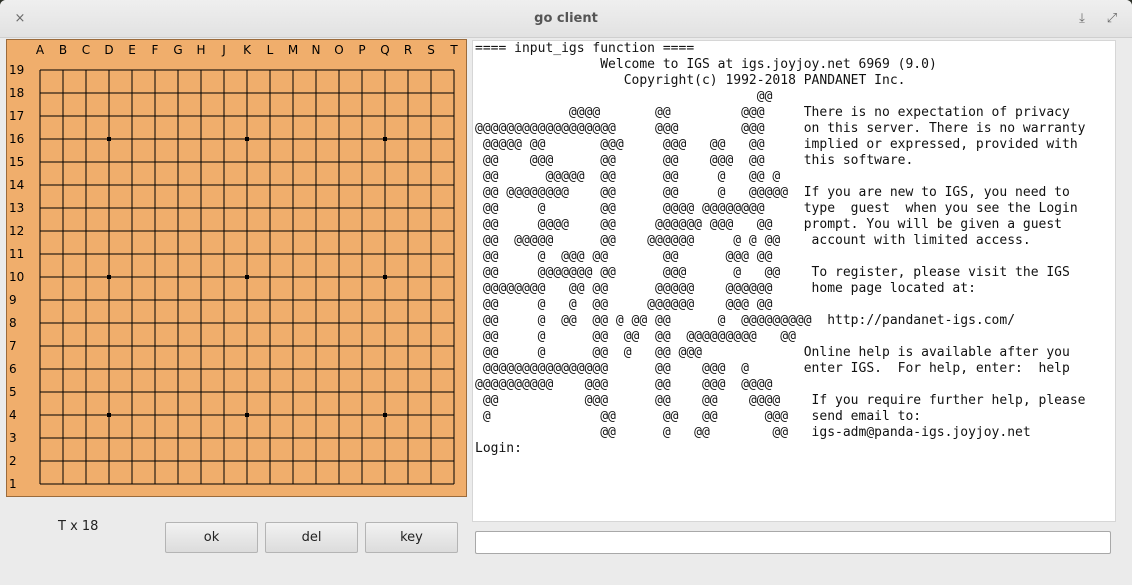 The image size is (1132, 585). Describe the element at coordinates (86, 50) in the screenshot. I see `column-label: C` at that location.